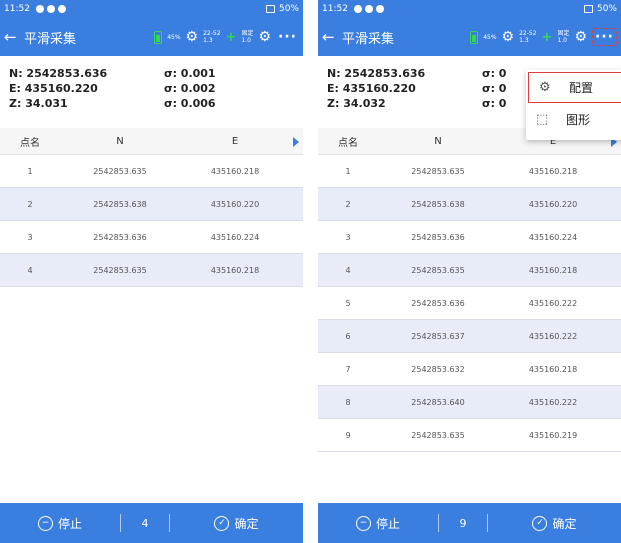 The height and width of the screenshot is (543, 621). I want to click on table-header: 点名 N E, so click(151, 141).